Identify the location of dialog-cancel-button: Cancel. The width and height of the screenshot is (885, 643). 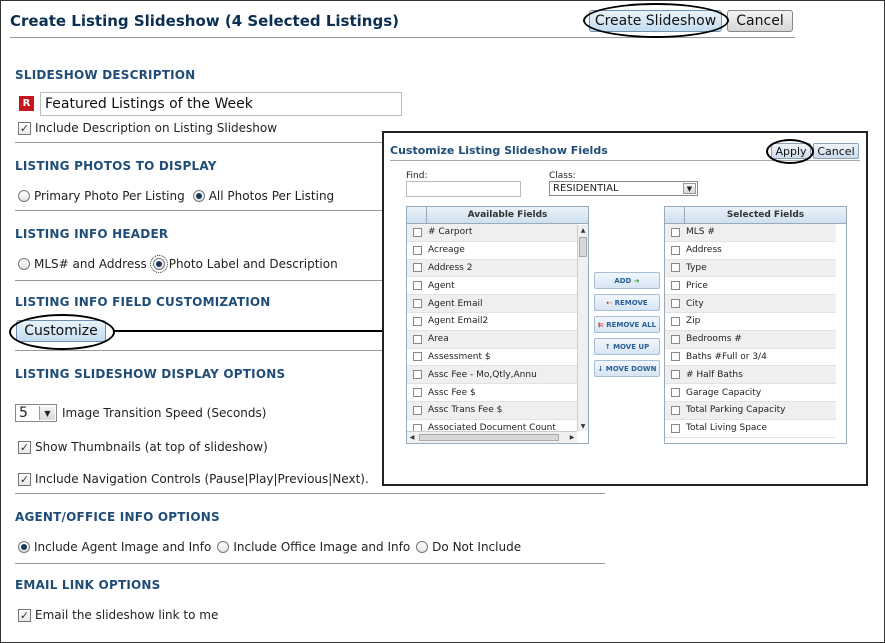
(836, 151).